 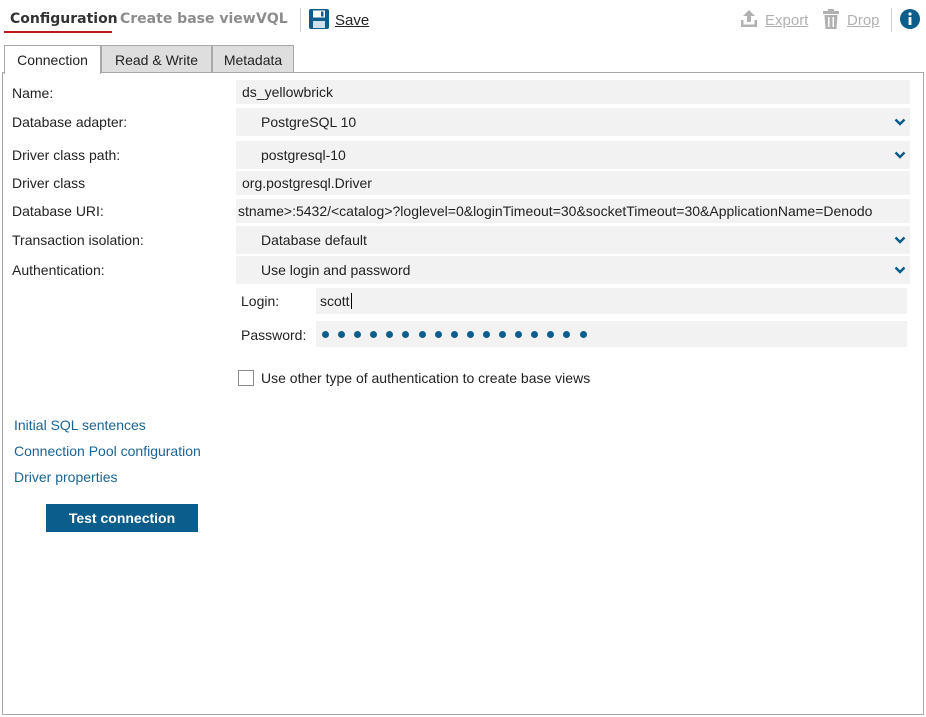 What do you see at coordinates (246, 378) in the screenshot?
I see `other-auth-checkbox` at bounding box center [246, 378].